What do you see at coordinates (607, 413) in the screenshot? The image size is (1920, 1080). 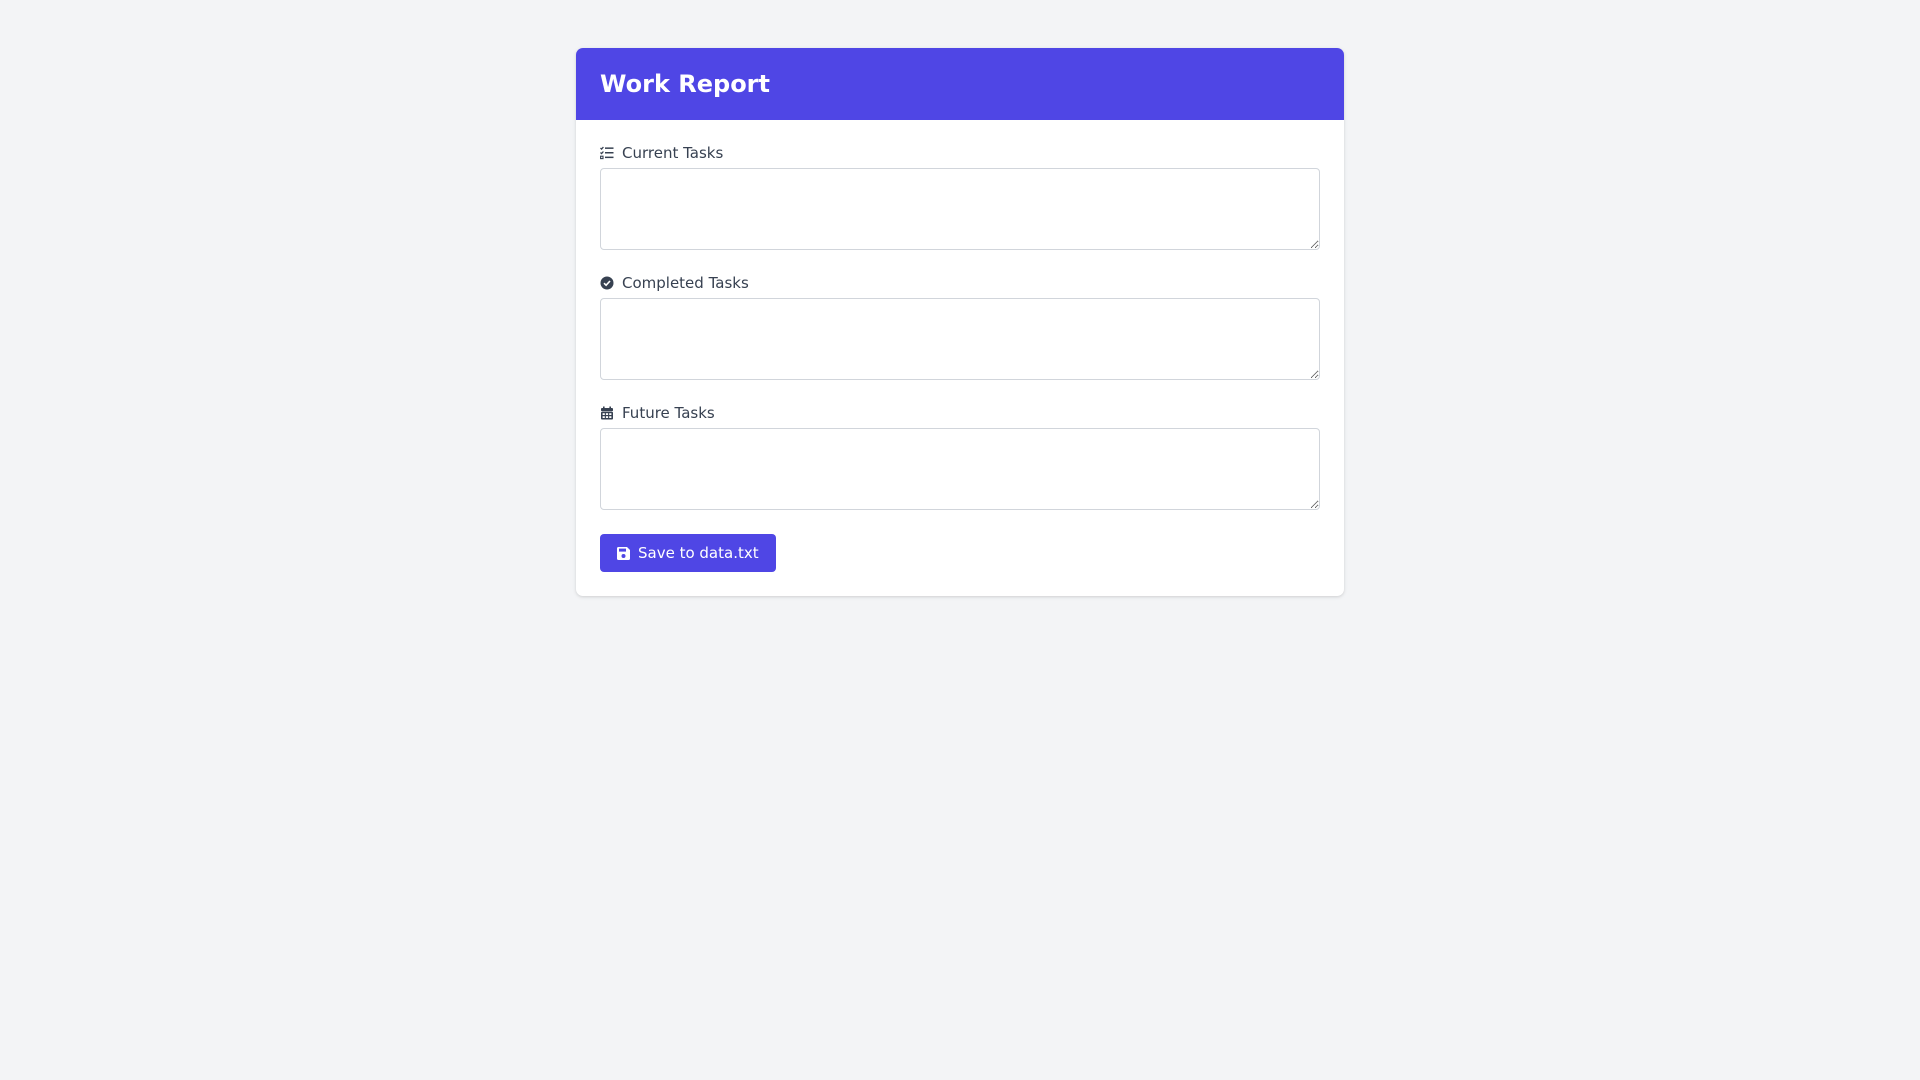 I see `calendar-icon` at bounding box center [607, 413].